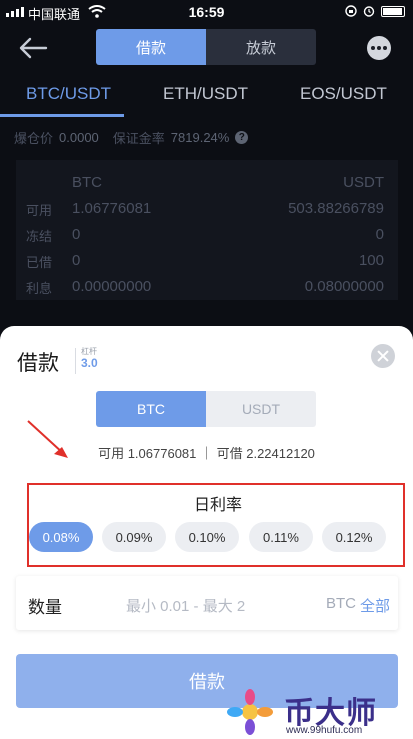 The image size is (413, 739). What do you see at coordinates (200, 137) in the screenshot?
I see `margin-rate-value: 7819.24%` at bounding box center [200, 137].